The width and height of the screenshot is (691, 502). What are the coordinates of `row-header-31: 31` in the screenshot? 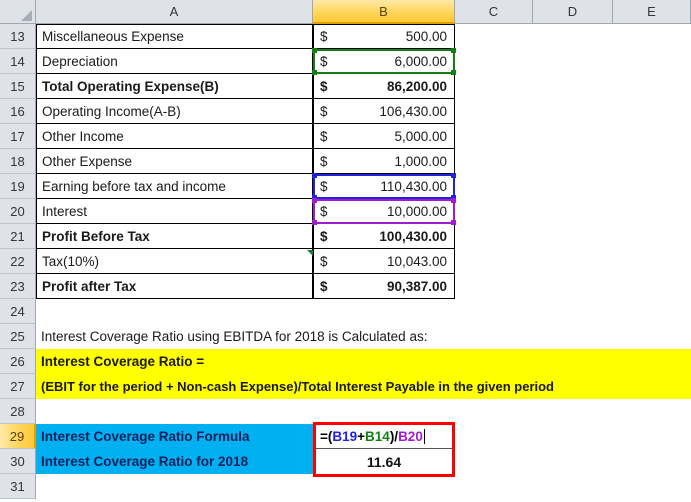 It's located at (18, 486).